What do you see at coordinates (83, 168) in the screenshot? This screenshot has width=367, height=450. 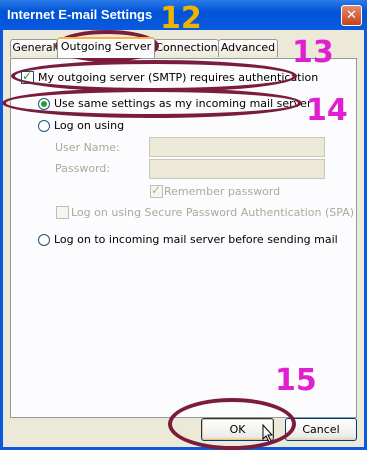 I see `password-label: Password:` at bounding box center [83, 168].